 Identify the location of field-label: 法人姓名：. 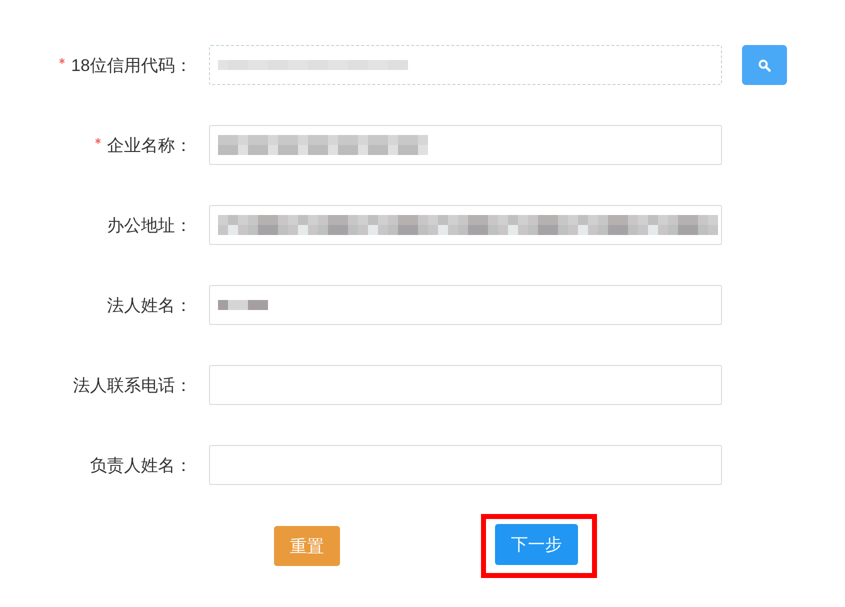
(149, 305).